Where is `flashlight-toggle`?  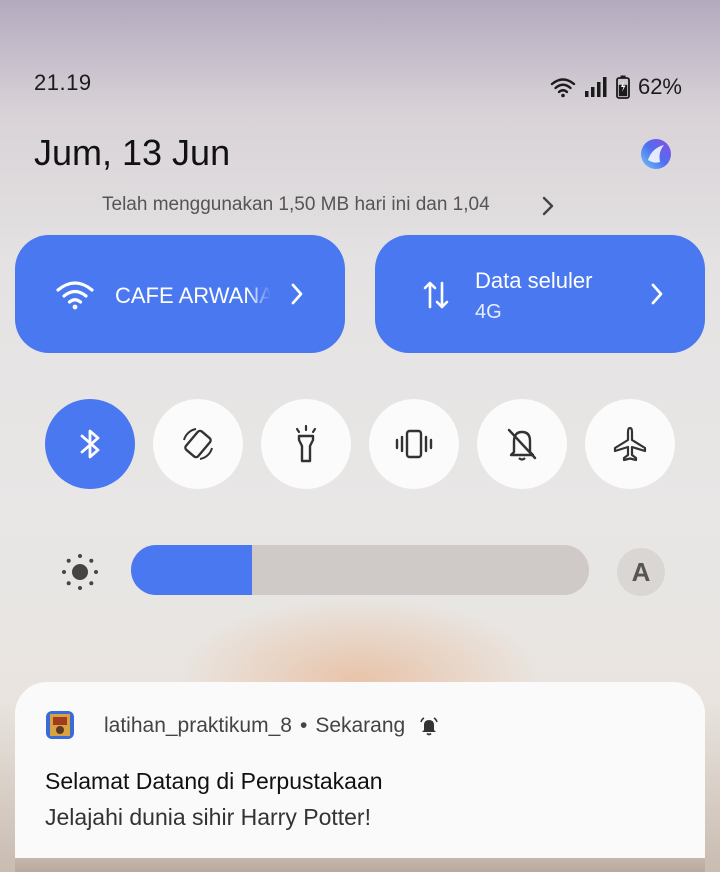
flashlight-toggle is located at coordinates (306, 444).